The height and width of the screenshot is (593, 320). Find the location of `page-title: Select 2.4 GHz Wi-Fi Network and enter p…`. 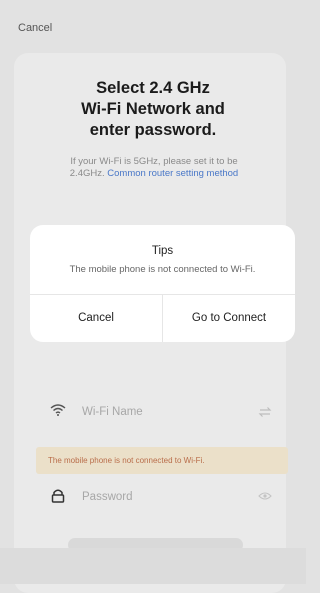

page-title: Select 2.4 GHz Wi-Fi Network and enter p… is located at coordinates (153, 109).